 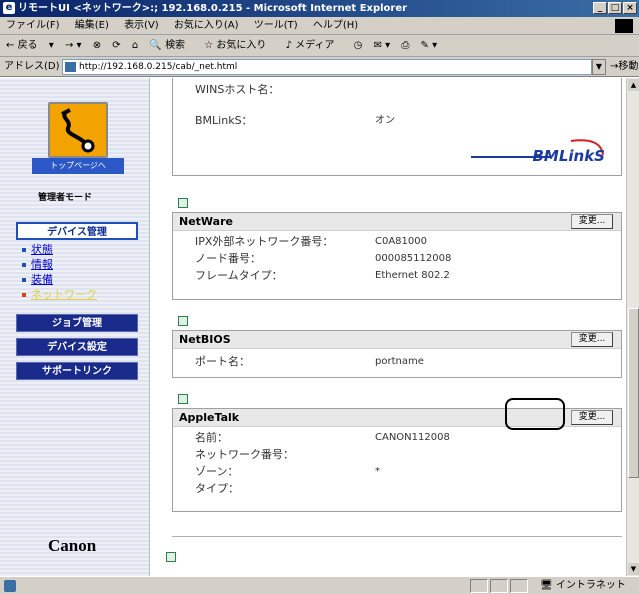 What do you see at coordinates (276, 25) in the screenshot?
I see `menu-tools: ツール(T)` at bounding box center [276, 25].